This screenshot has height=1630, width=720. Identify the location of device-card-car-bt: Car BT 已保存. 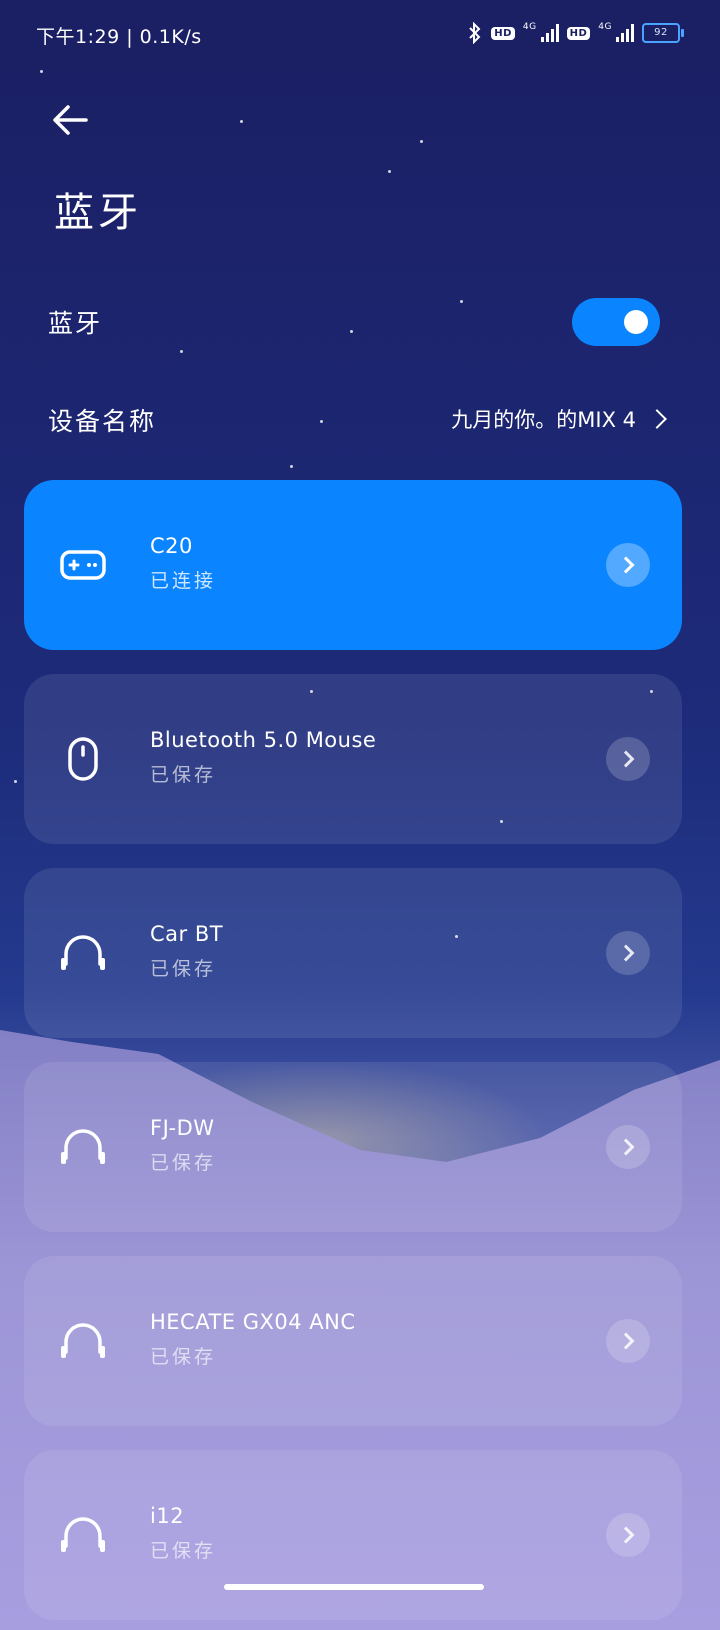
(353, 953).